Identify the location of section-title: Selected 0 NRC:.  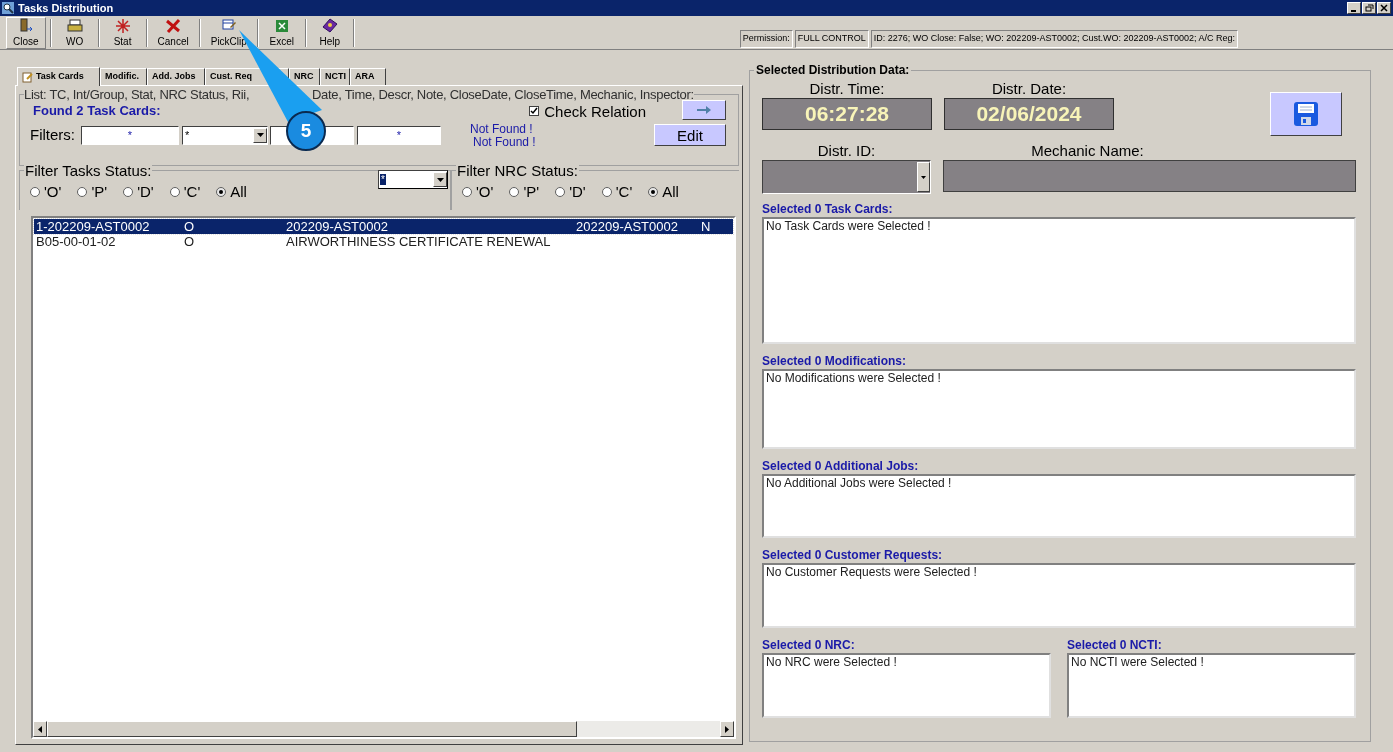
(809, 645).